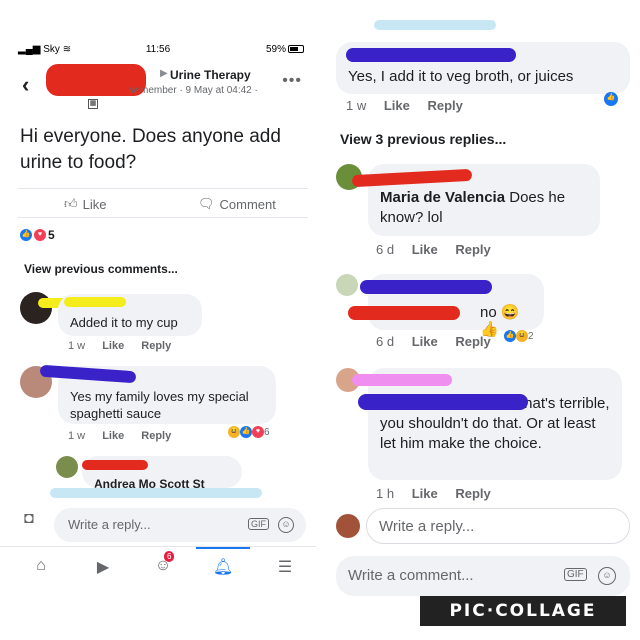 The image size is (640, 640). Describe the element at coordinates (149, 482) in the screenshot. I see `commenter-name: Andrea Mo Scott St` at that location.